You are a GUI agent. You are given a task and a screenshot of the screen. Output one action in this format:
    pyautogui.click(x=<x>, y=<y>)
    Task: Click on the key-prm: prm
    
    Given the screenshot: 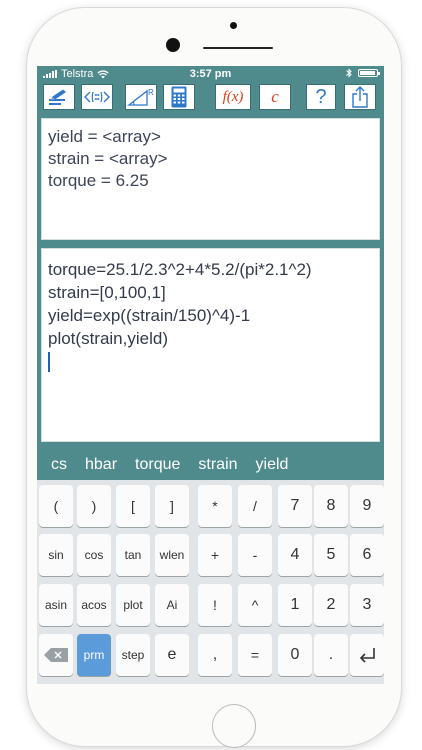 What is the action you would take?
    pyautogui.click(x=94, y=655)
    